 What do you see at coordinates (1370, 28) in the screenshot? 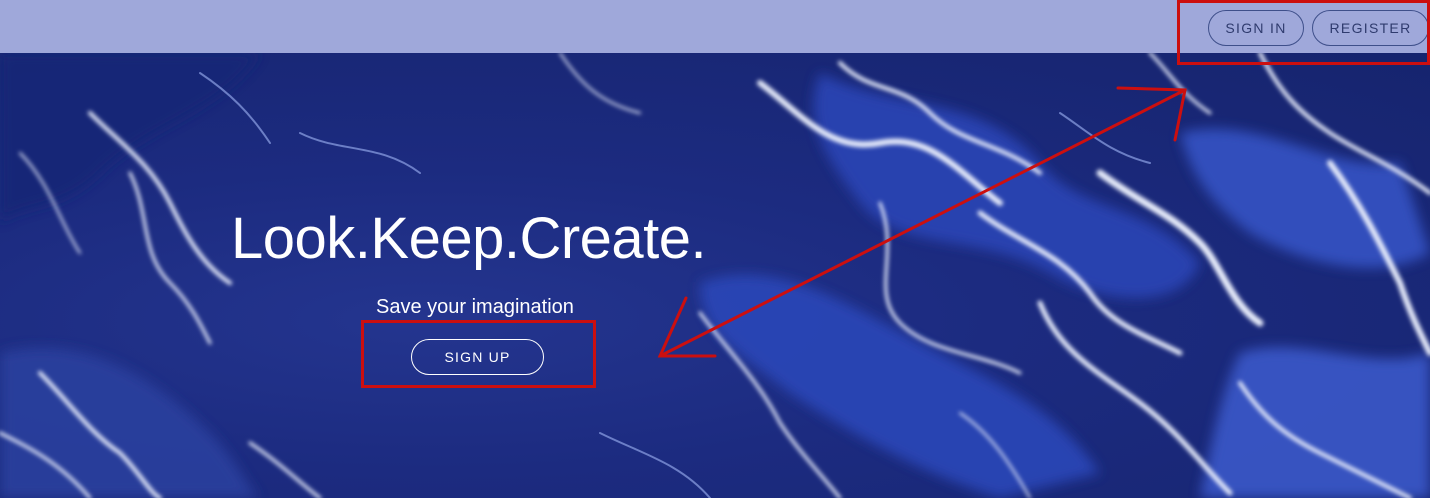
I see `register-button: REGISTER` at bounding box center [1370, 28].